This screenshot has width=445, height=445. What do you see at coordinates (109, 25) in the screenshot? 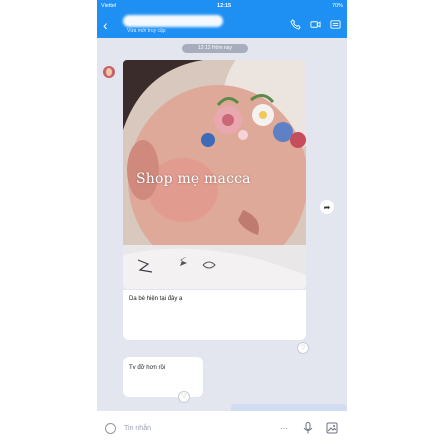
I see `back-chevron-icon: ‹` at bounding box center [109, 25].